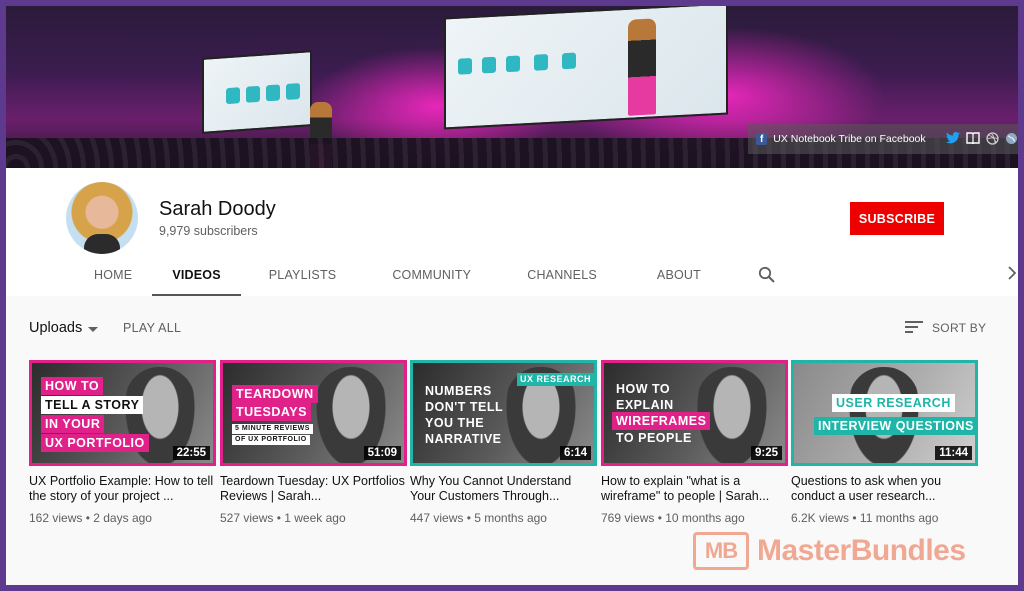 Image resolution: width=1024 pixels, height=591 pixels. I want to click on tab-channels: CHANNELS, so click(554, 276).